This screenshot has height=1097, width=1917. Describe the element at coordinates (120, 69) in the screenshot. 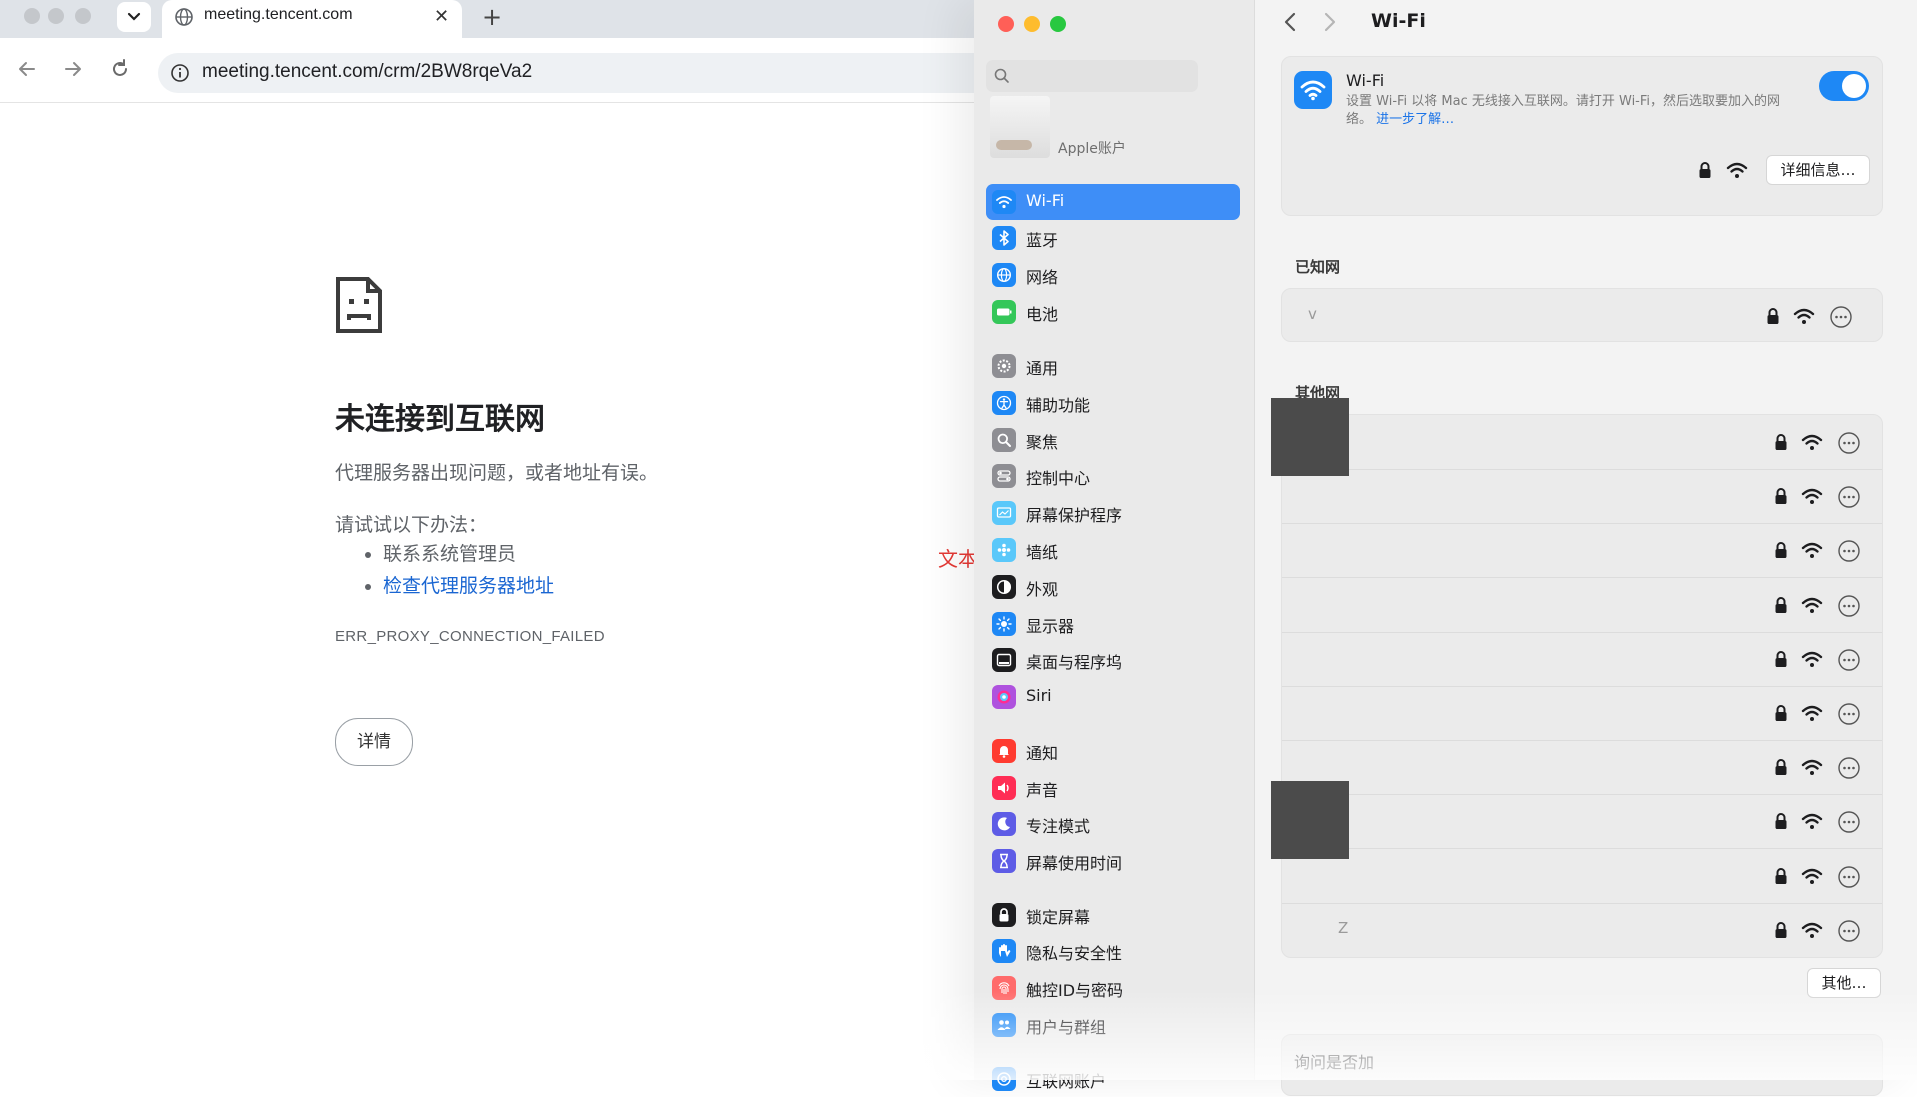

I see `reload-icon` at that location.